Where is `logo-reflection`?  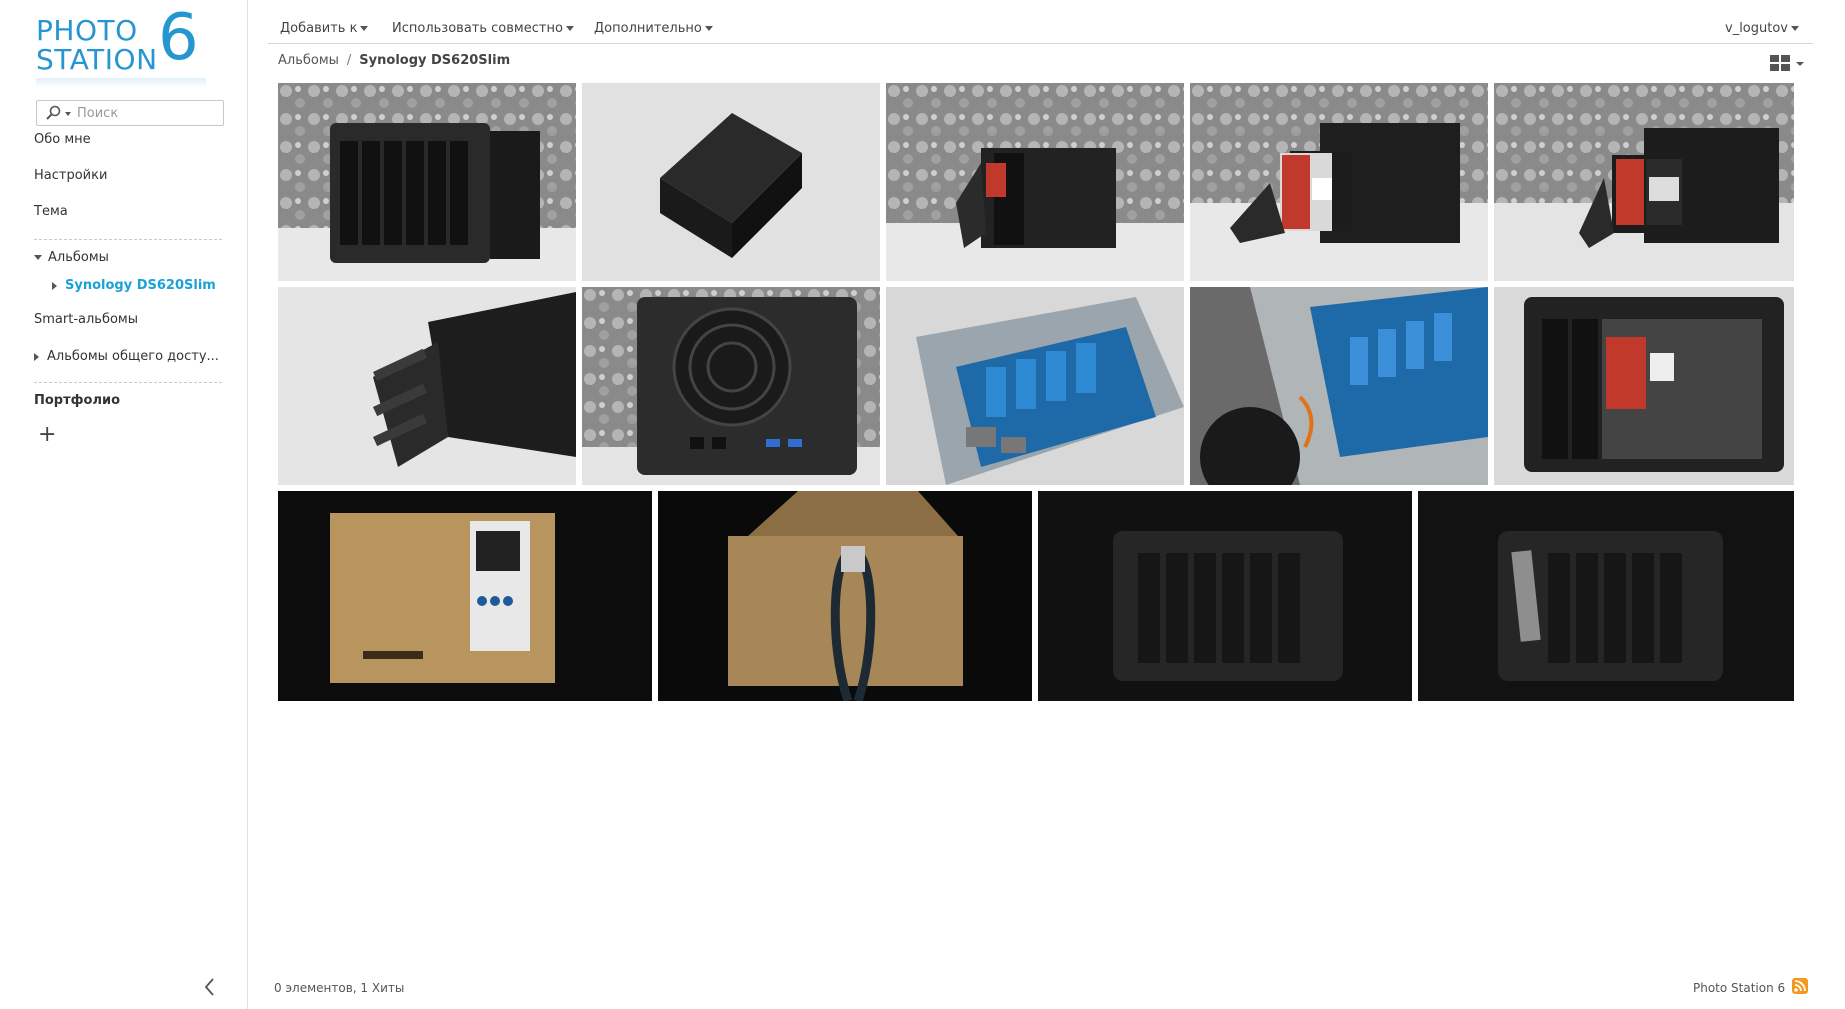
logo-reflection is located at coordinates (121, 83).